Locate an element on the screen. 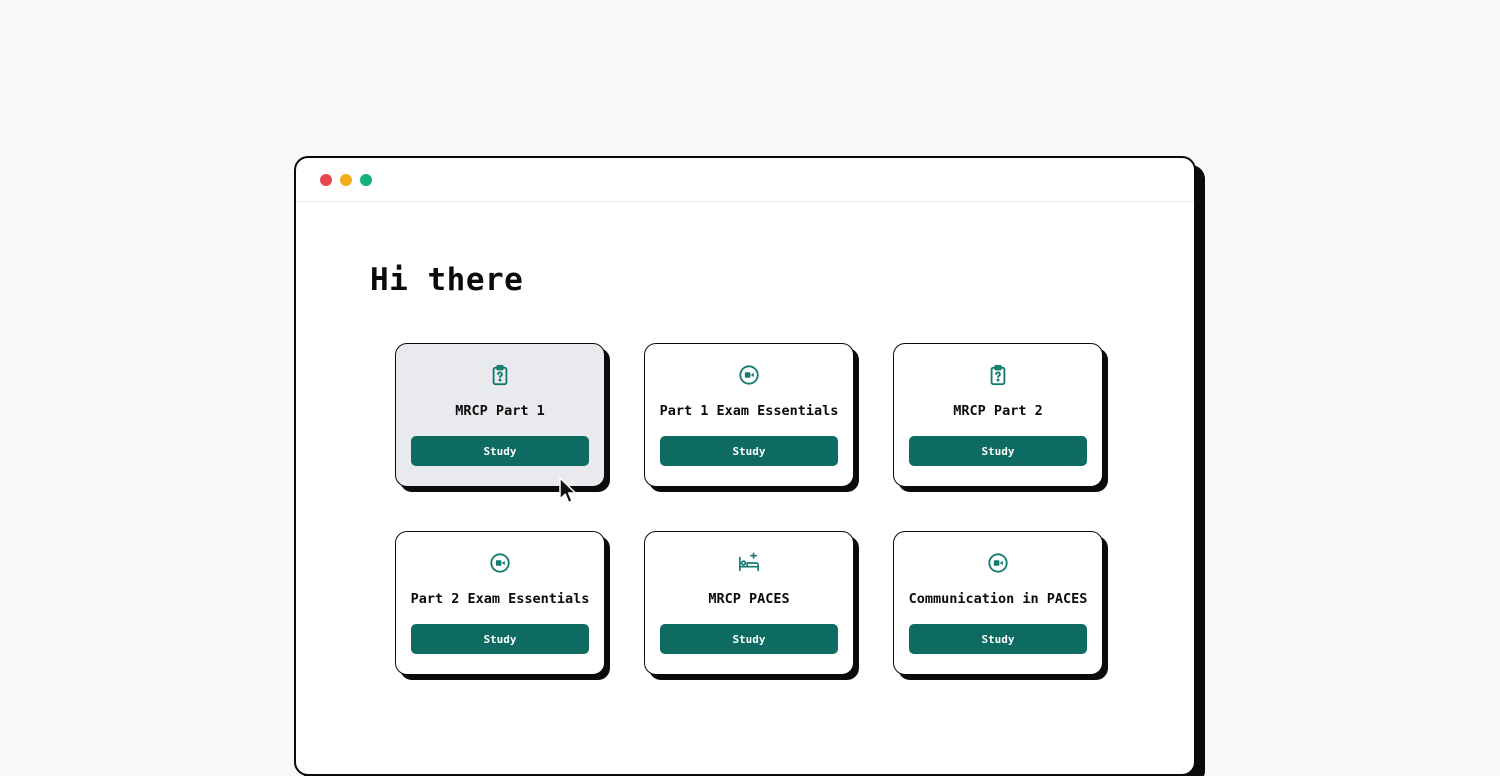 Image resolution: width=1500 pixels, height=776 pixels. course-card-mrcp-part-2: MRCP Part 2 Study is located at coordinates (998, 415).